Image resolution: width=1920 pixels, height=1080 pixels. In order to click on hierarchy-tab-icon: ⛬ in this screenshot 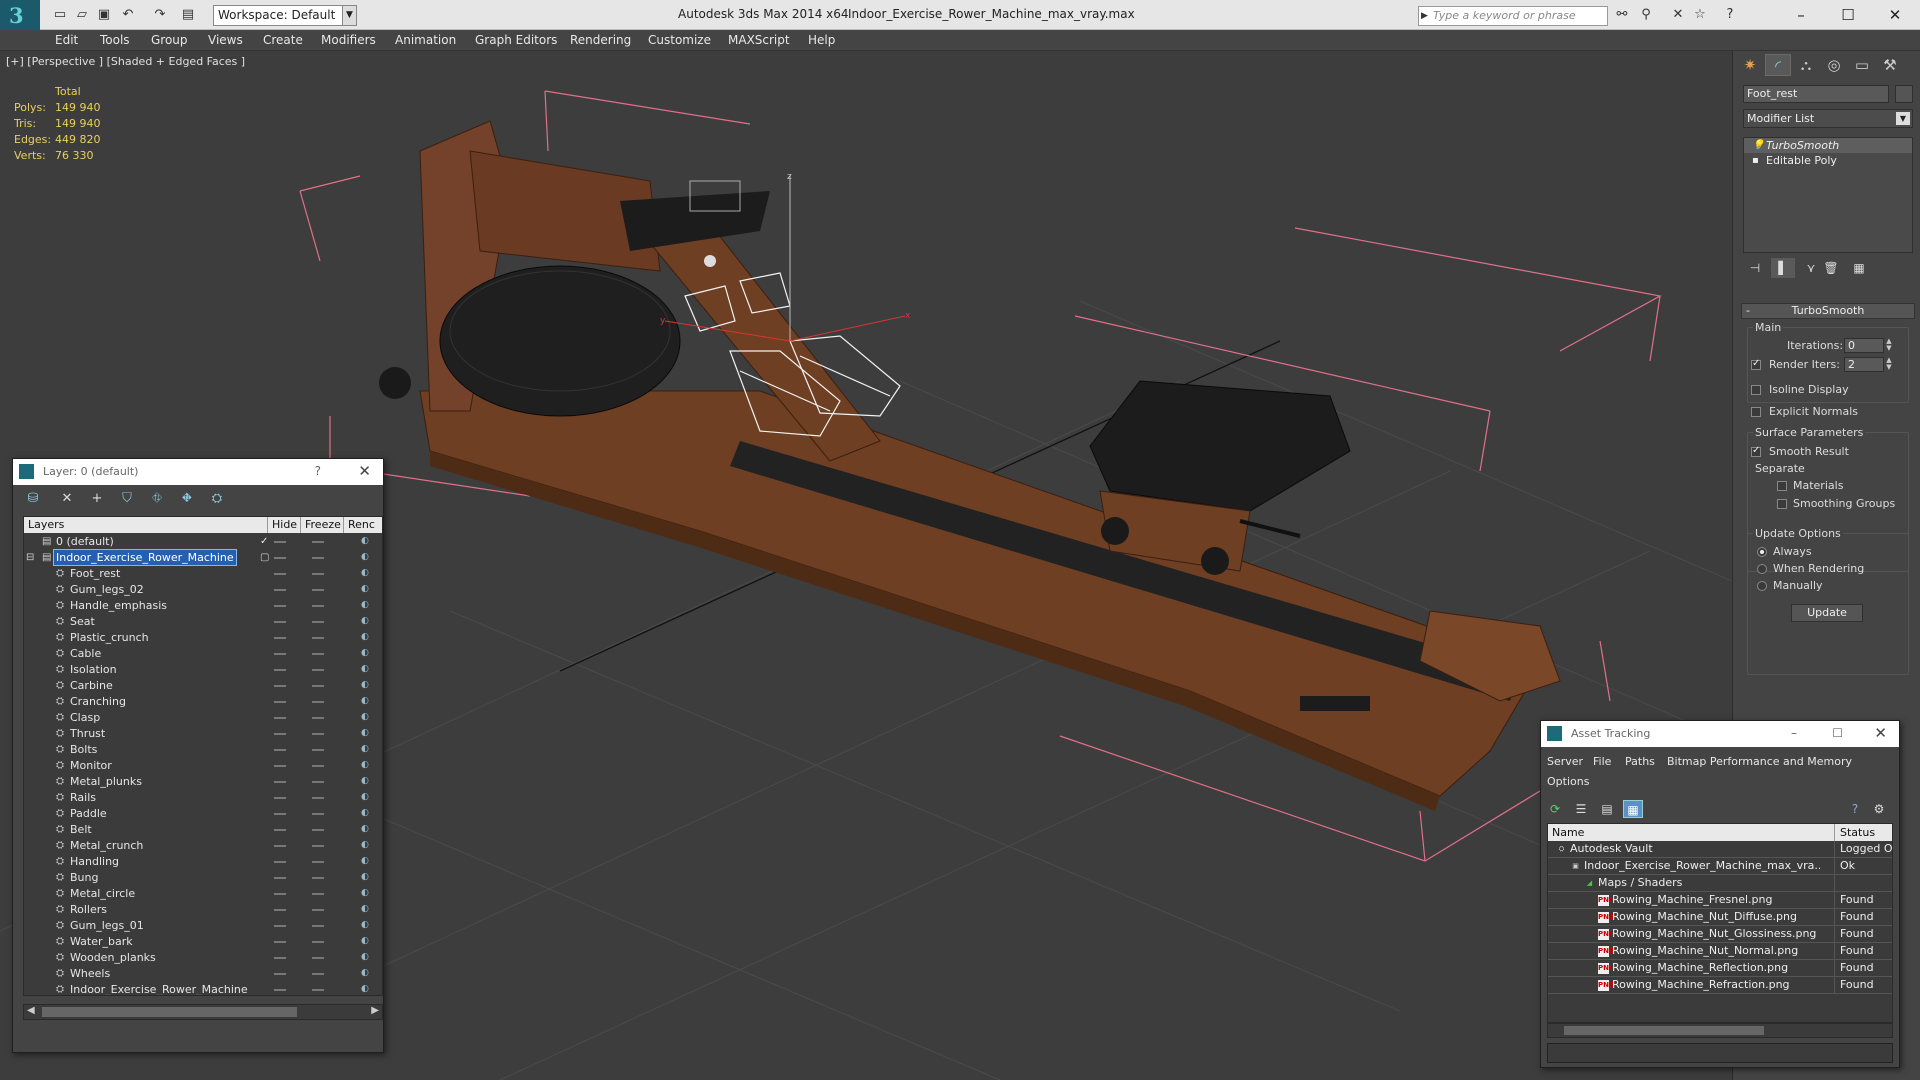, I will do `click(1806, 65)`.